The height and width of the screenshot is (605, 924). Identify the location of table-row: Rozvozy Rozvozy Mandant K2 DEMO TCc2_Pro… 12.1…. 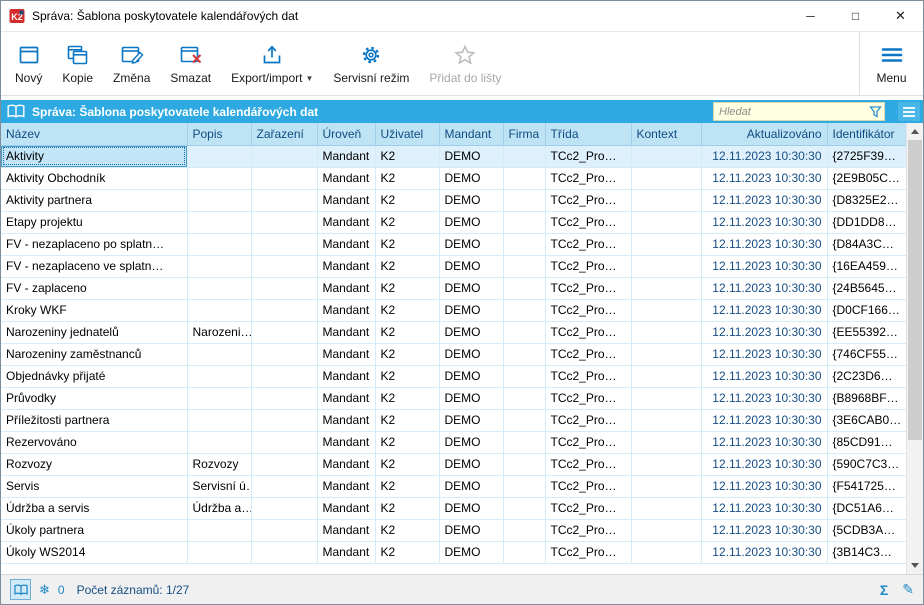
(455, 464).